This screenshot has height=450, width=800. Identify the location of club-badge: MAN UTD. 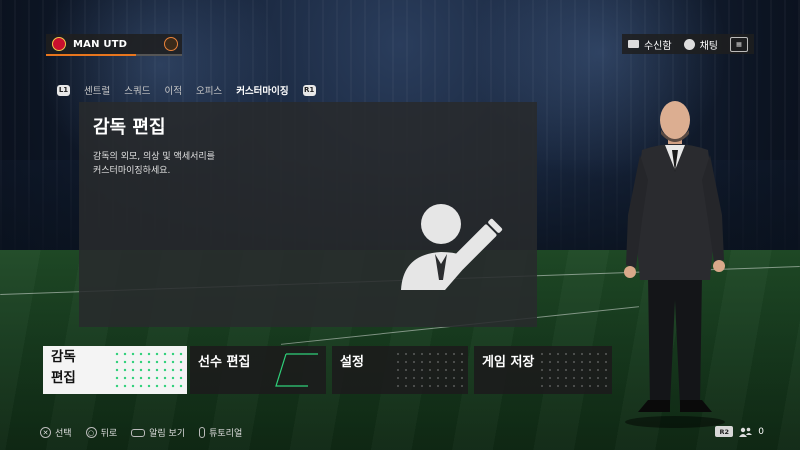
(114, 44).